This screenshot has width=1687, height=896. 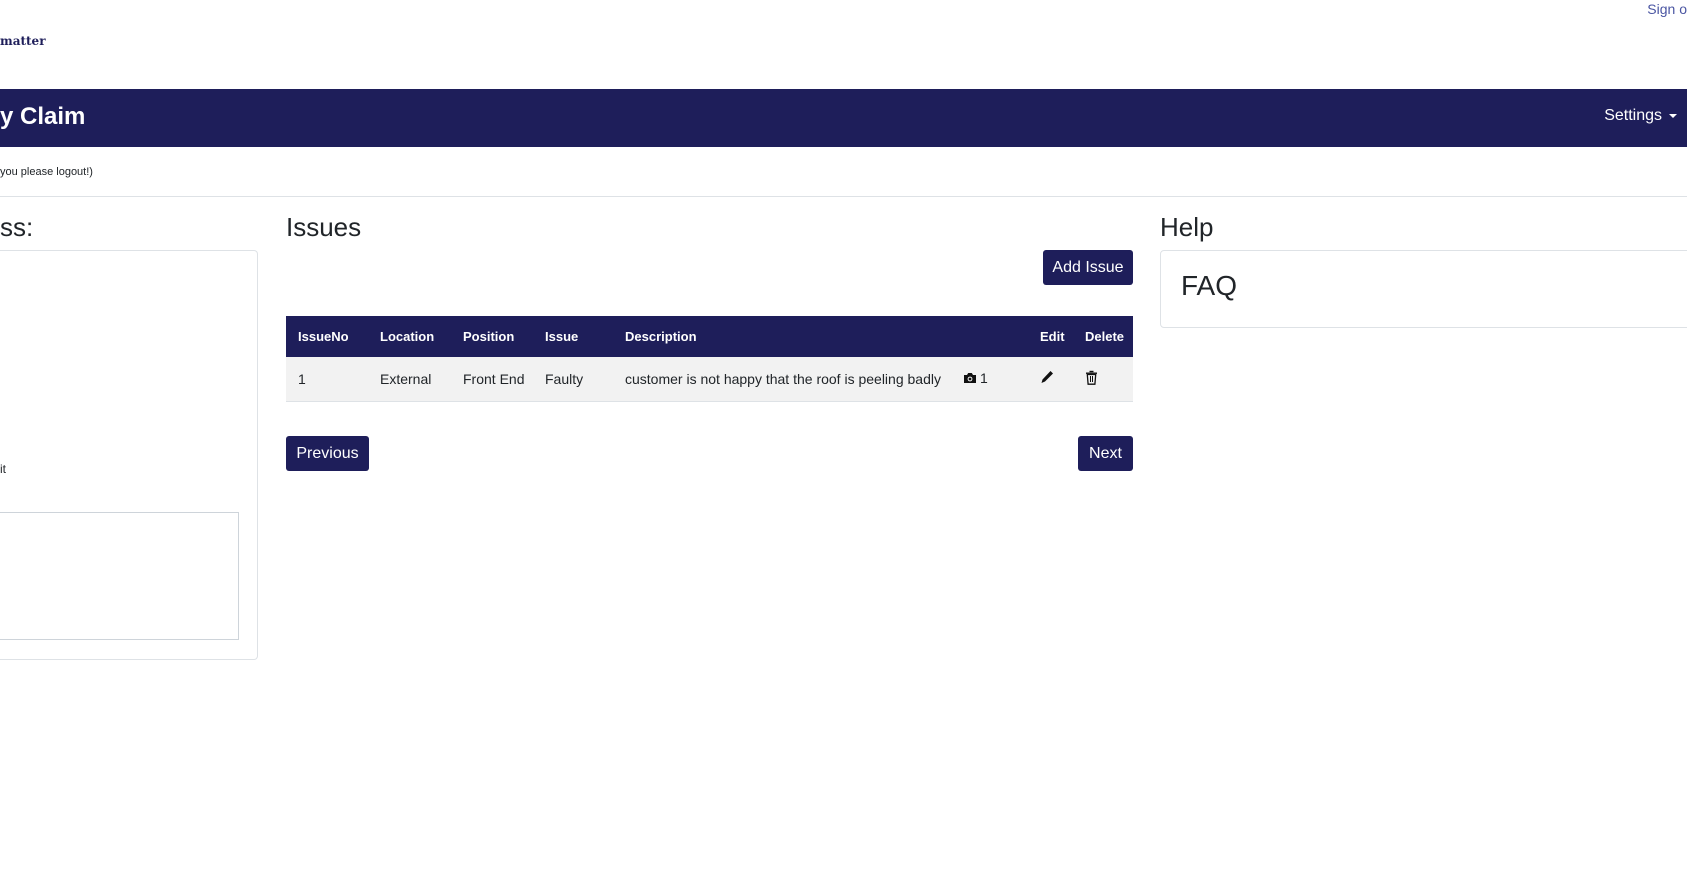 I want to click on cell-location: External, so click(x=406, y=378).